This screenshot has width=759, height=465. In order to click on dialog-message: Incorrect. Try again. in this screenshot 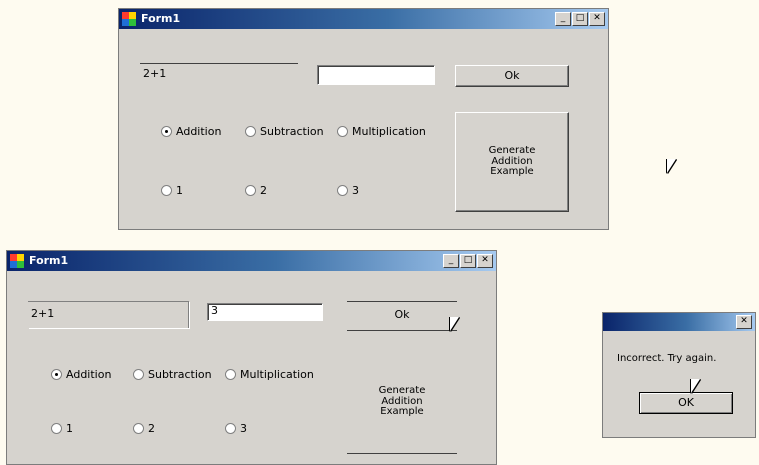, I will do `click(667, 358)`.